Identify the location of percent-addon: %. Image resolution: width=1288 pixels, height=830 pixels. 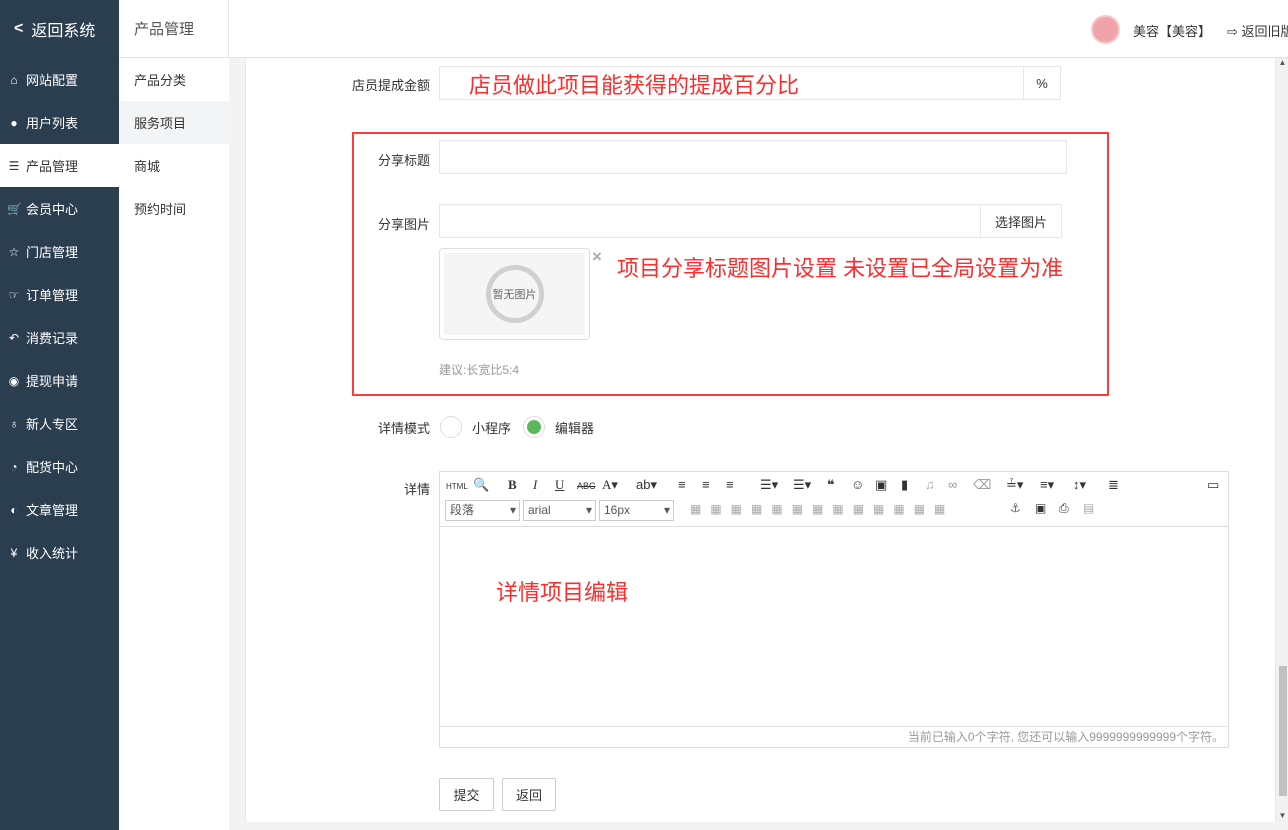
(1042, 83).